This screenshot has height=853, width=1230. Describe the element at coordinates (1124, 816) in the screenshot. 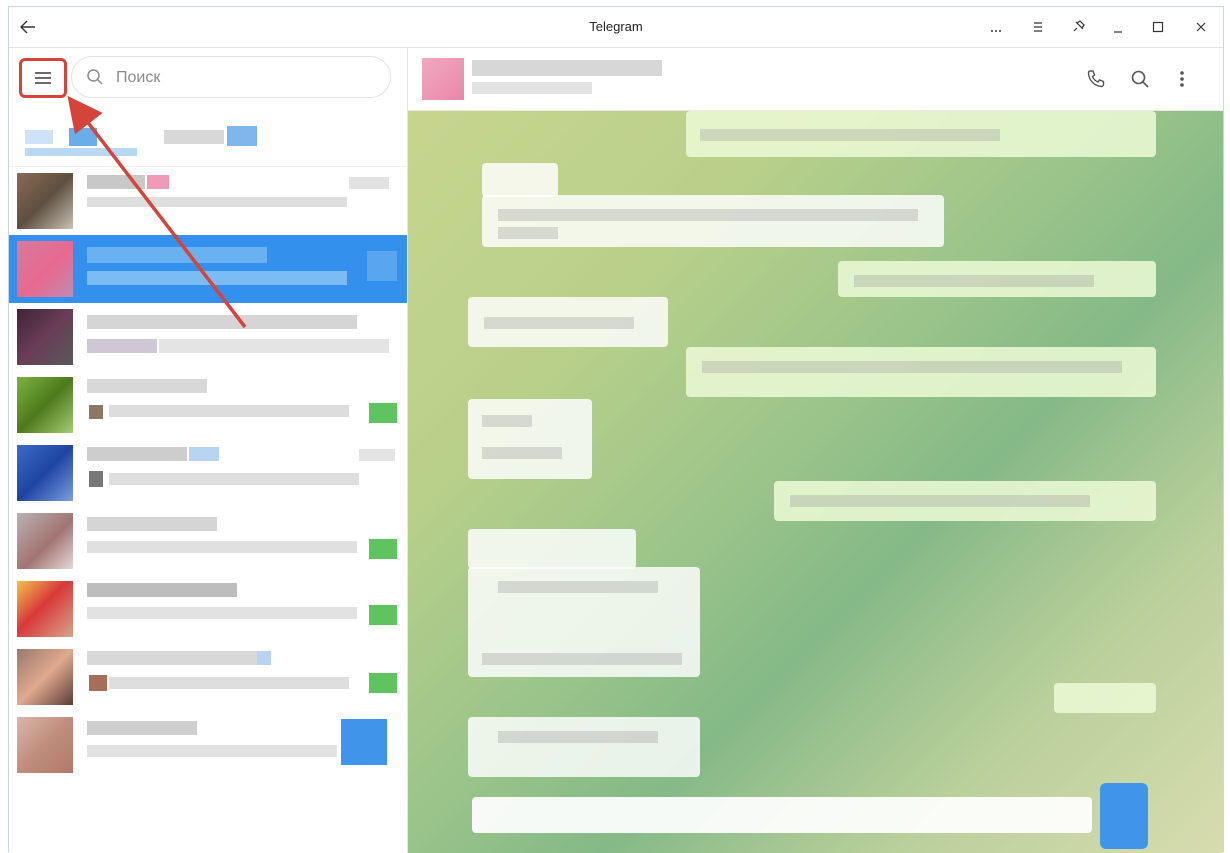

I see `send-button` at that location.